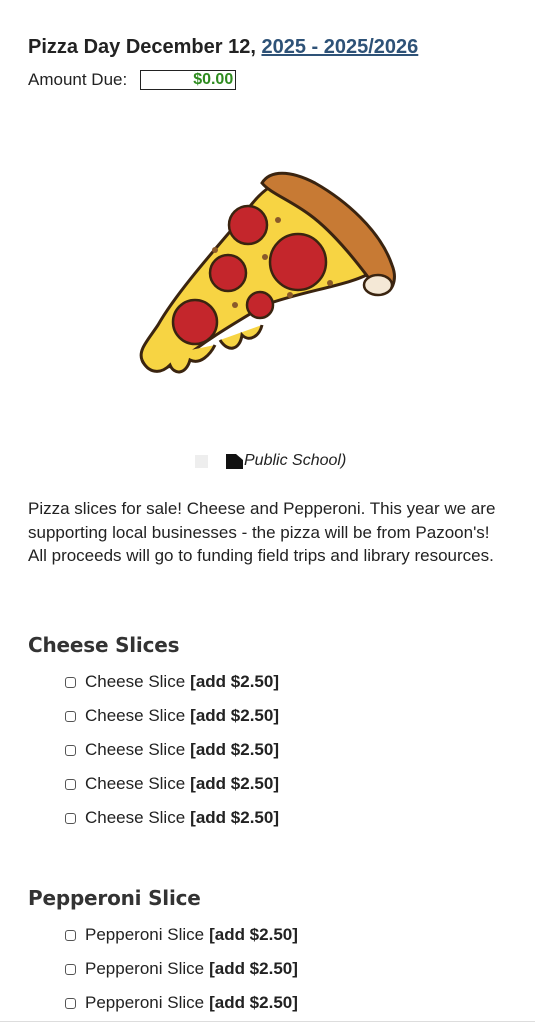  Describe the element at coordinates (188, 80) in the screenshot. I see `amount-due-field: $0.00` at that location.